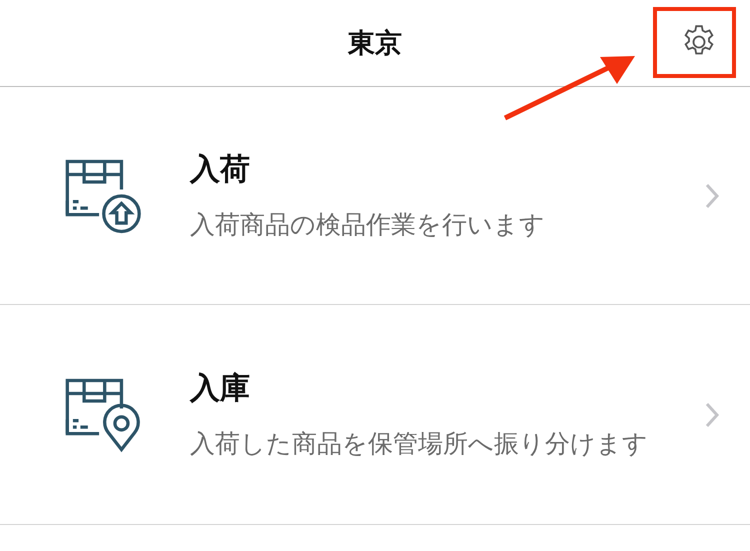  What do you see at coordinates (375, 44) in the screenshot?
I see `header-title: 東京` at bounding box center [375, 44].